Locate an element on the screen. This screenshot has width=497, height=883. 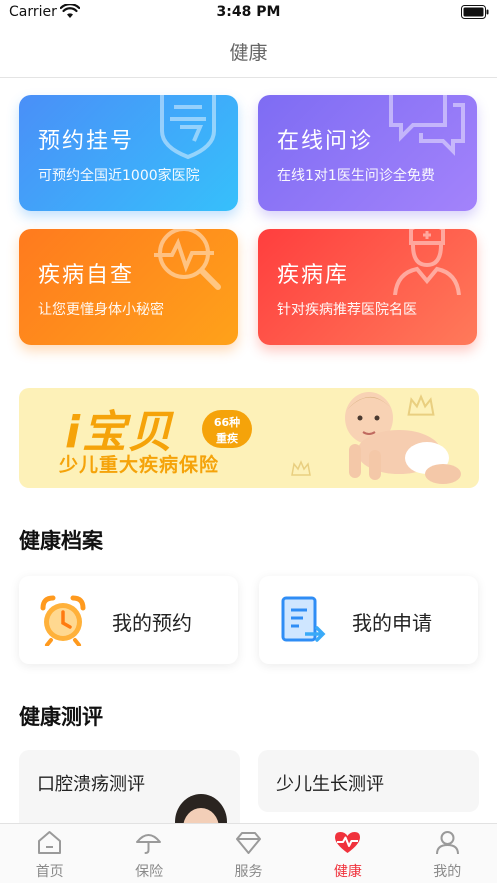
insurance-banner: i宝贝 66种 重疾 少儿重大疾病保险 is located at coordinates (249, 438).